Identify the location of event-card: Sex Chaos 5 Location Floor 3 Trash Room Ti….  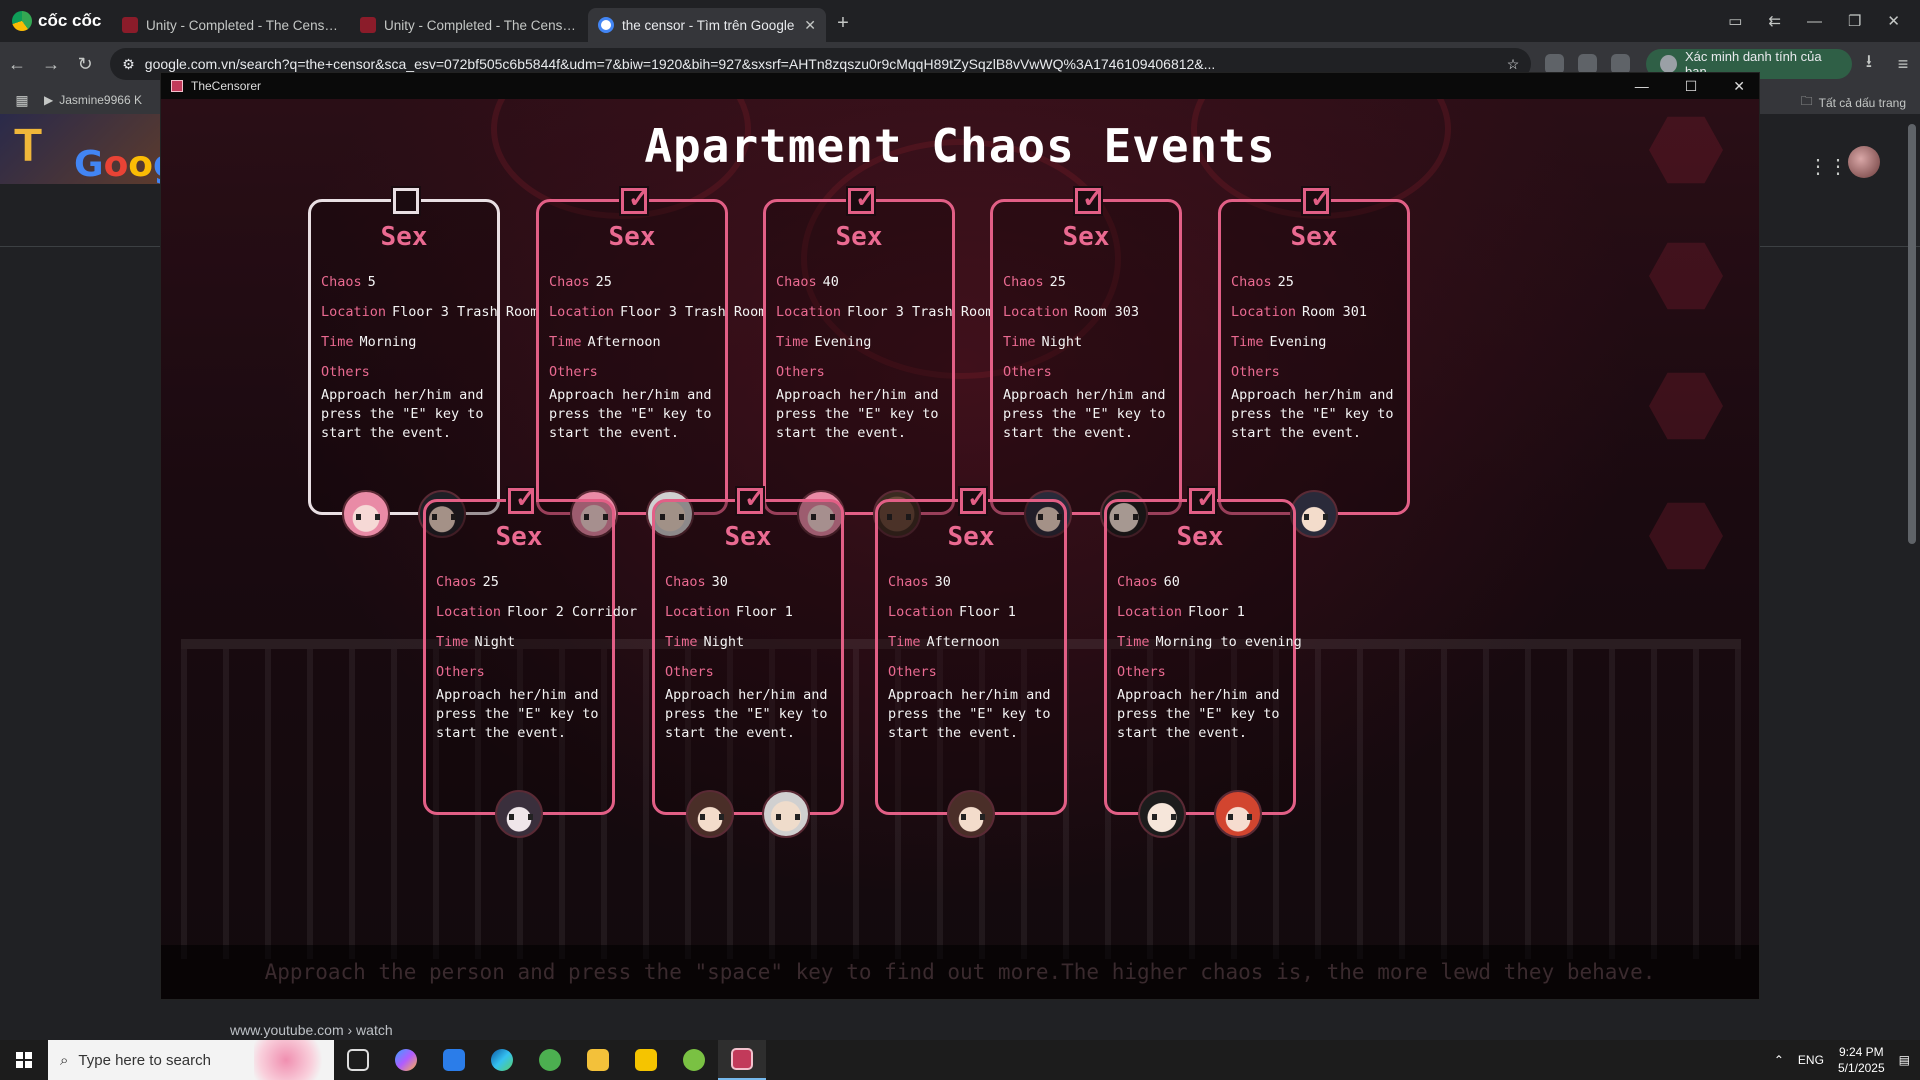
(423, 362).